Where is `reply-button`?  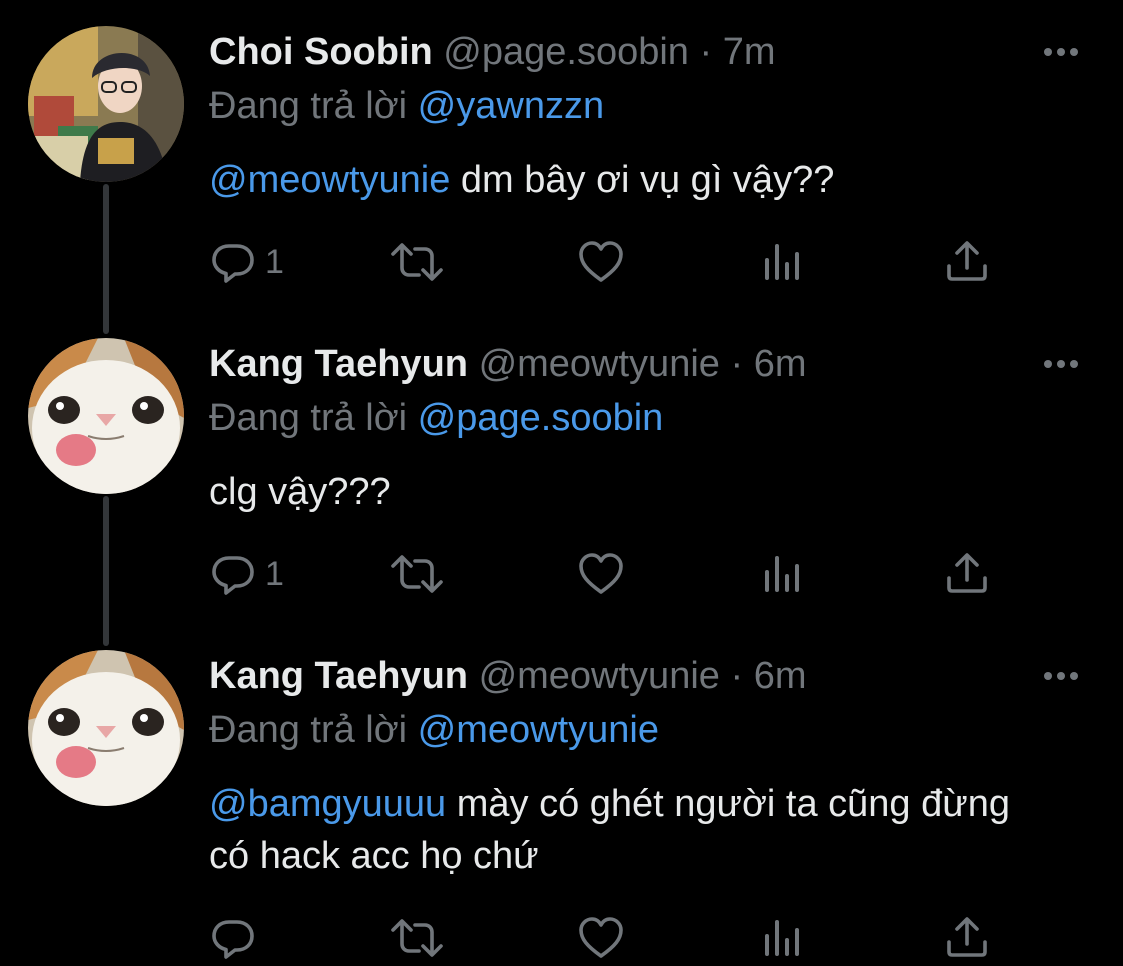 reply-button is located at coordinates (237, 938).